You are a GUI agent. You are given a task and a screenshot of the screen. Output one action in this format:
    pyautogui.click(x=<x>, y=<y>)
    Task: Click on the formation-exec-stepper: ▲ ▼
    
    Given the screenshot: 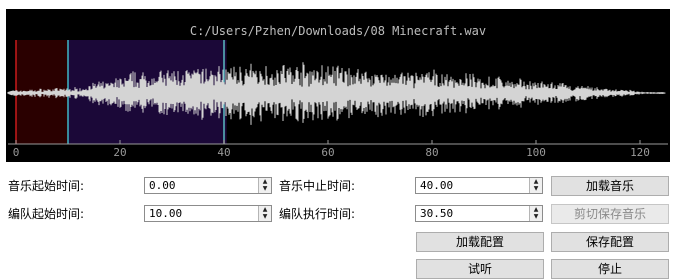 What is the action you would take?
    pyautogui.click(x=535, y=213)
    